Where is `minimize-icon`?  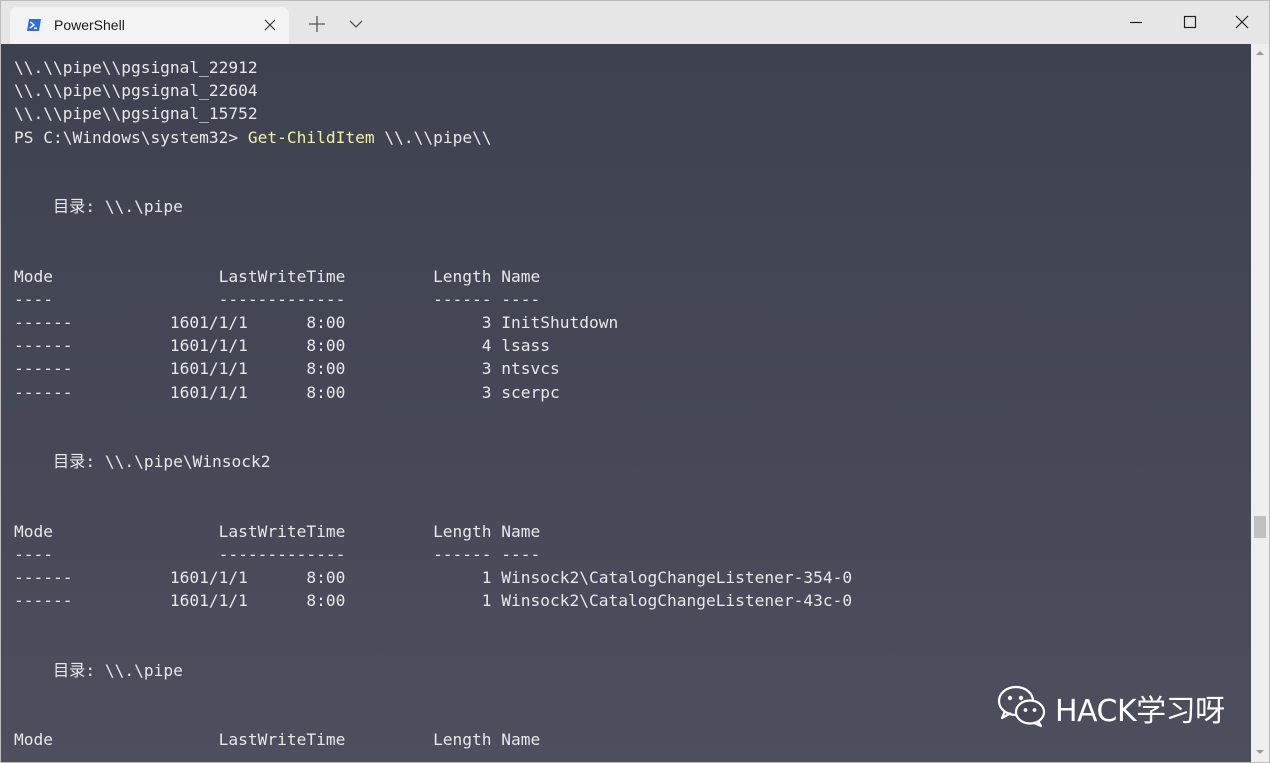
minimize-icon is located at coordinates (1136, 22).